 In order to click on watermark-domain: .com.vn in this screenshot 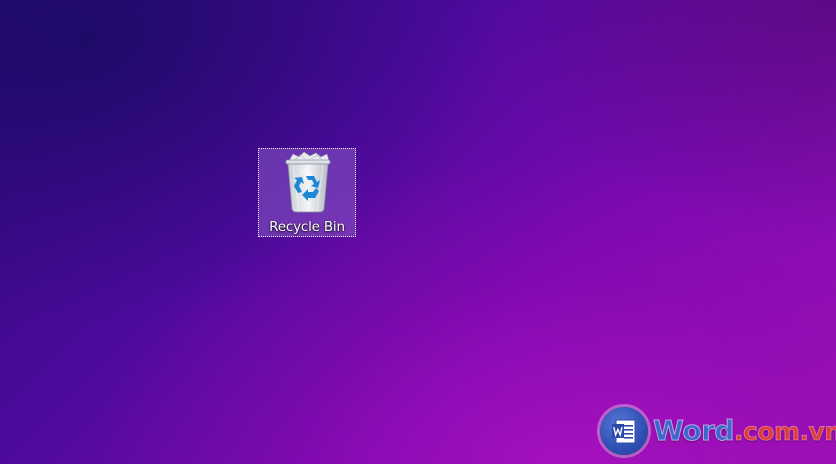, I will do `click(784, 431)`.